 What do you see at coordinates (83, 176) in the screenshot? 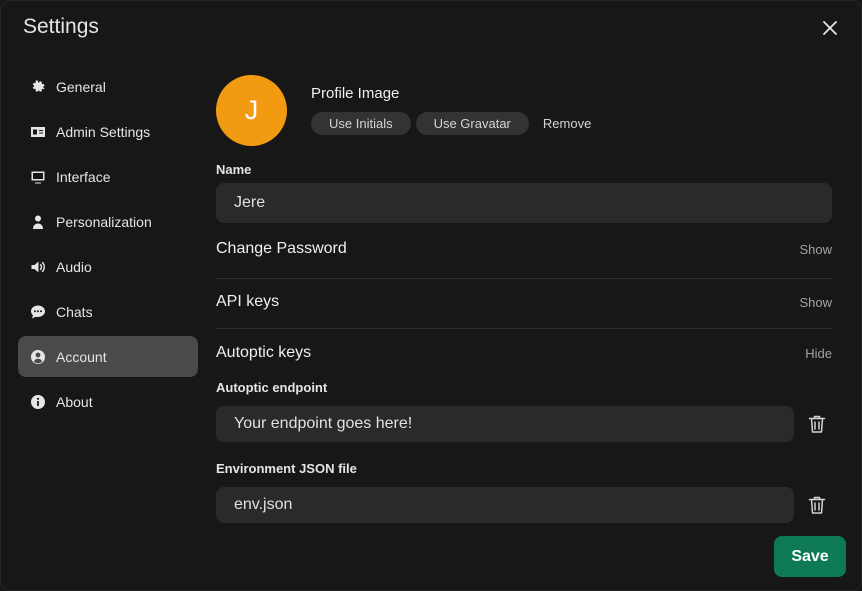
I see `nav-label-interface: Interface` at bounding box center [83, 176].